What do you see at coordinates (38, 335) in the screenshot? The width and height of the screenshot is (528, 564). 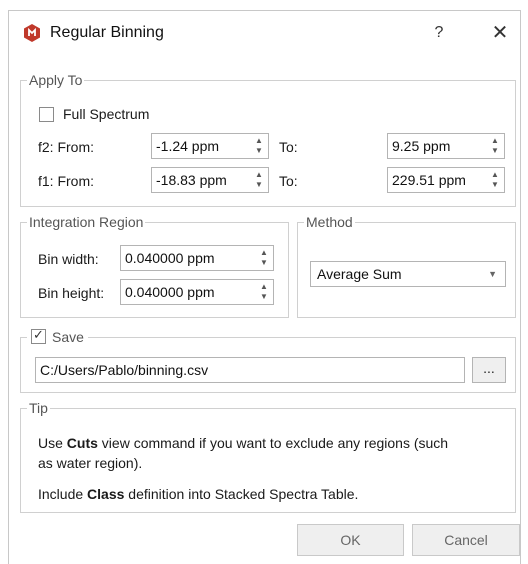 I see `save-checkbox` at bounding box center [38, 335].